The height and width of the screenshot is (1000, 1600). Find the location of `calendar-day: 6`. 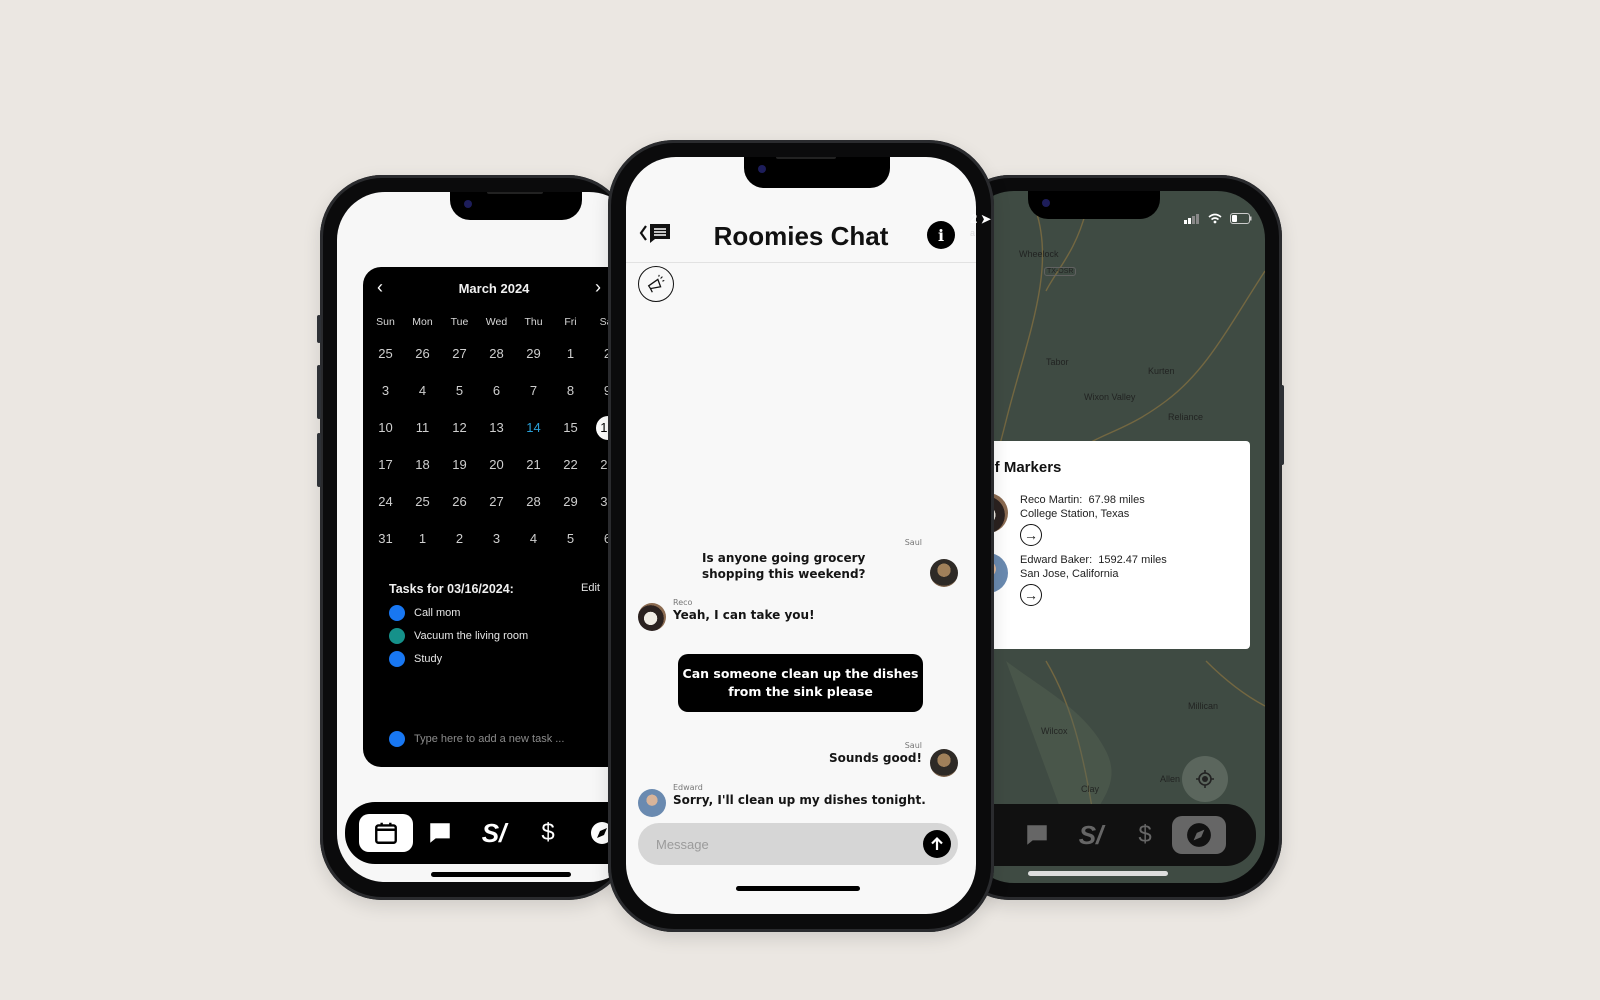

calendar-day: 6 is located at coordinates (496, 390).